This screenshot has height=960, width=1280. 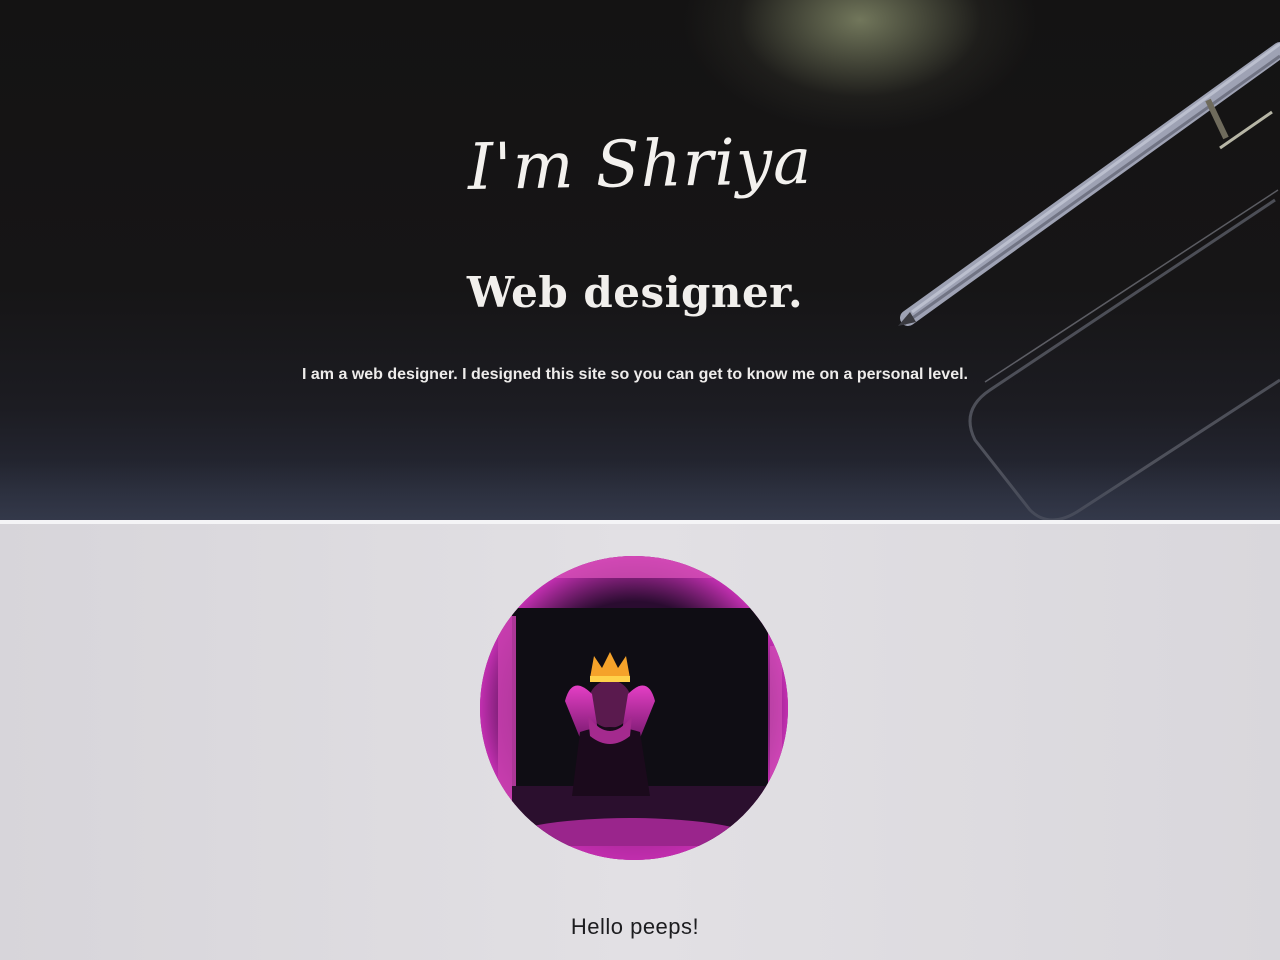 What do you see at coordinates (640, 492) in the screenshot?
I see `hero-bottom-gradient` at bounding box center [640, 492].